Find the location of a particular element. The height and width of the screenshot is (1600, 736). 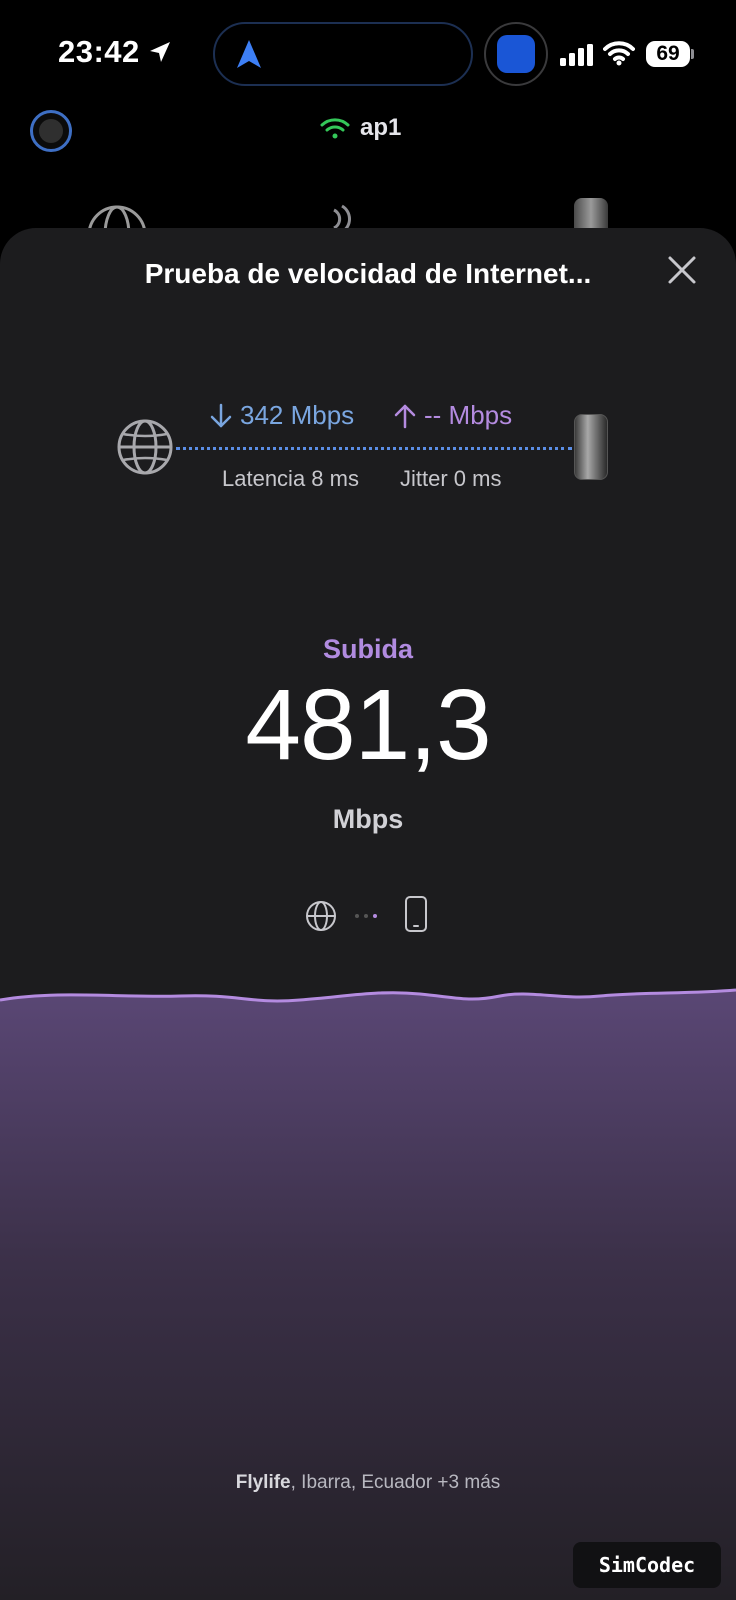

app-icon is located at coordinates (516, 54).